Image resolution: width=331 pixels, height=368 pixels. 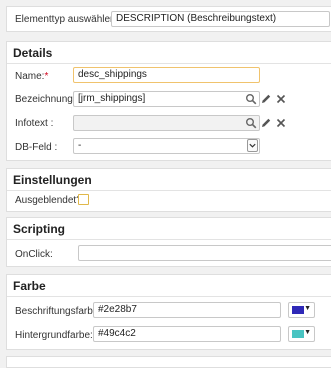 What do you see at coordinates (220, 19) in the screenshot?
I see `element-type-select: DESCRIPTION (Beschreibungstext)` at bounding box center [220, 19].